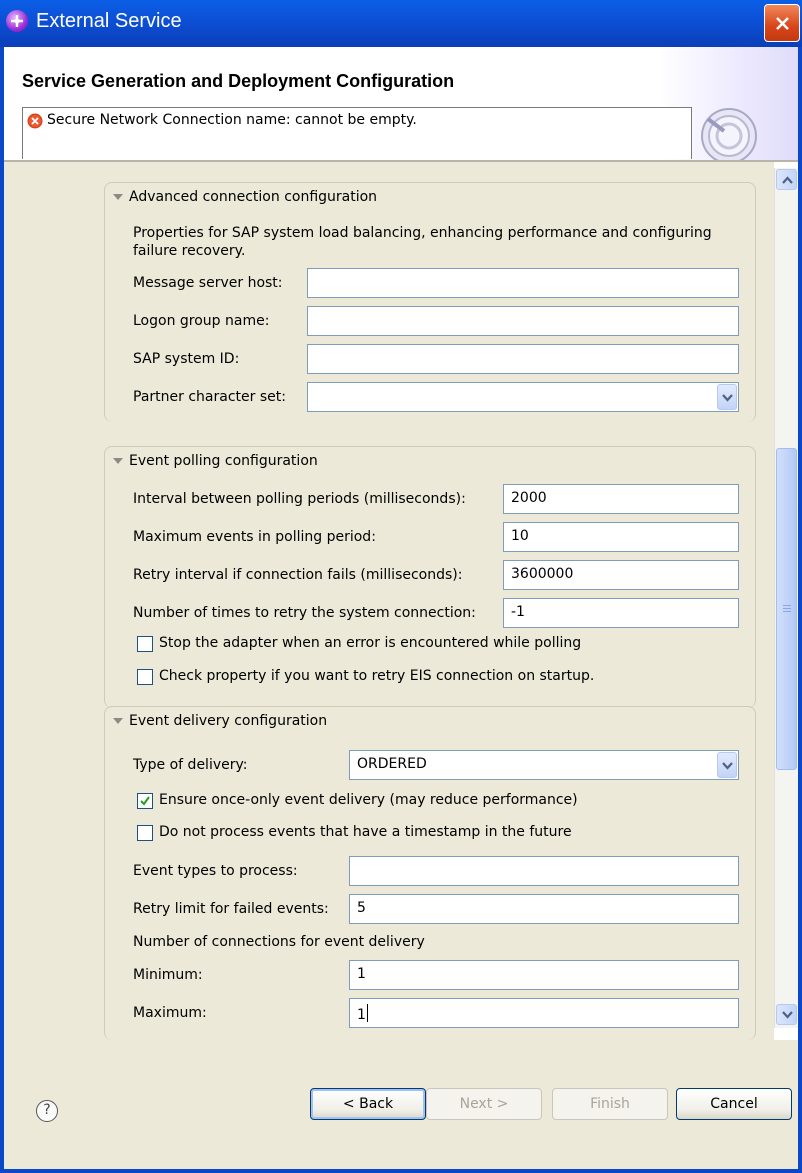 The width and height of the screenshot is (802, 1173). Describe the element at coordinates (729, 136) in the screenshot. I see `wizard-graphic` at that location.